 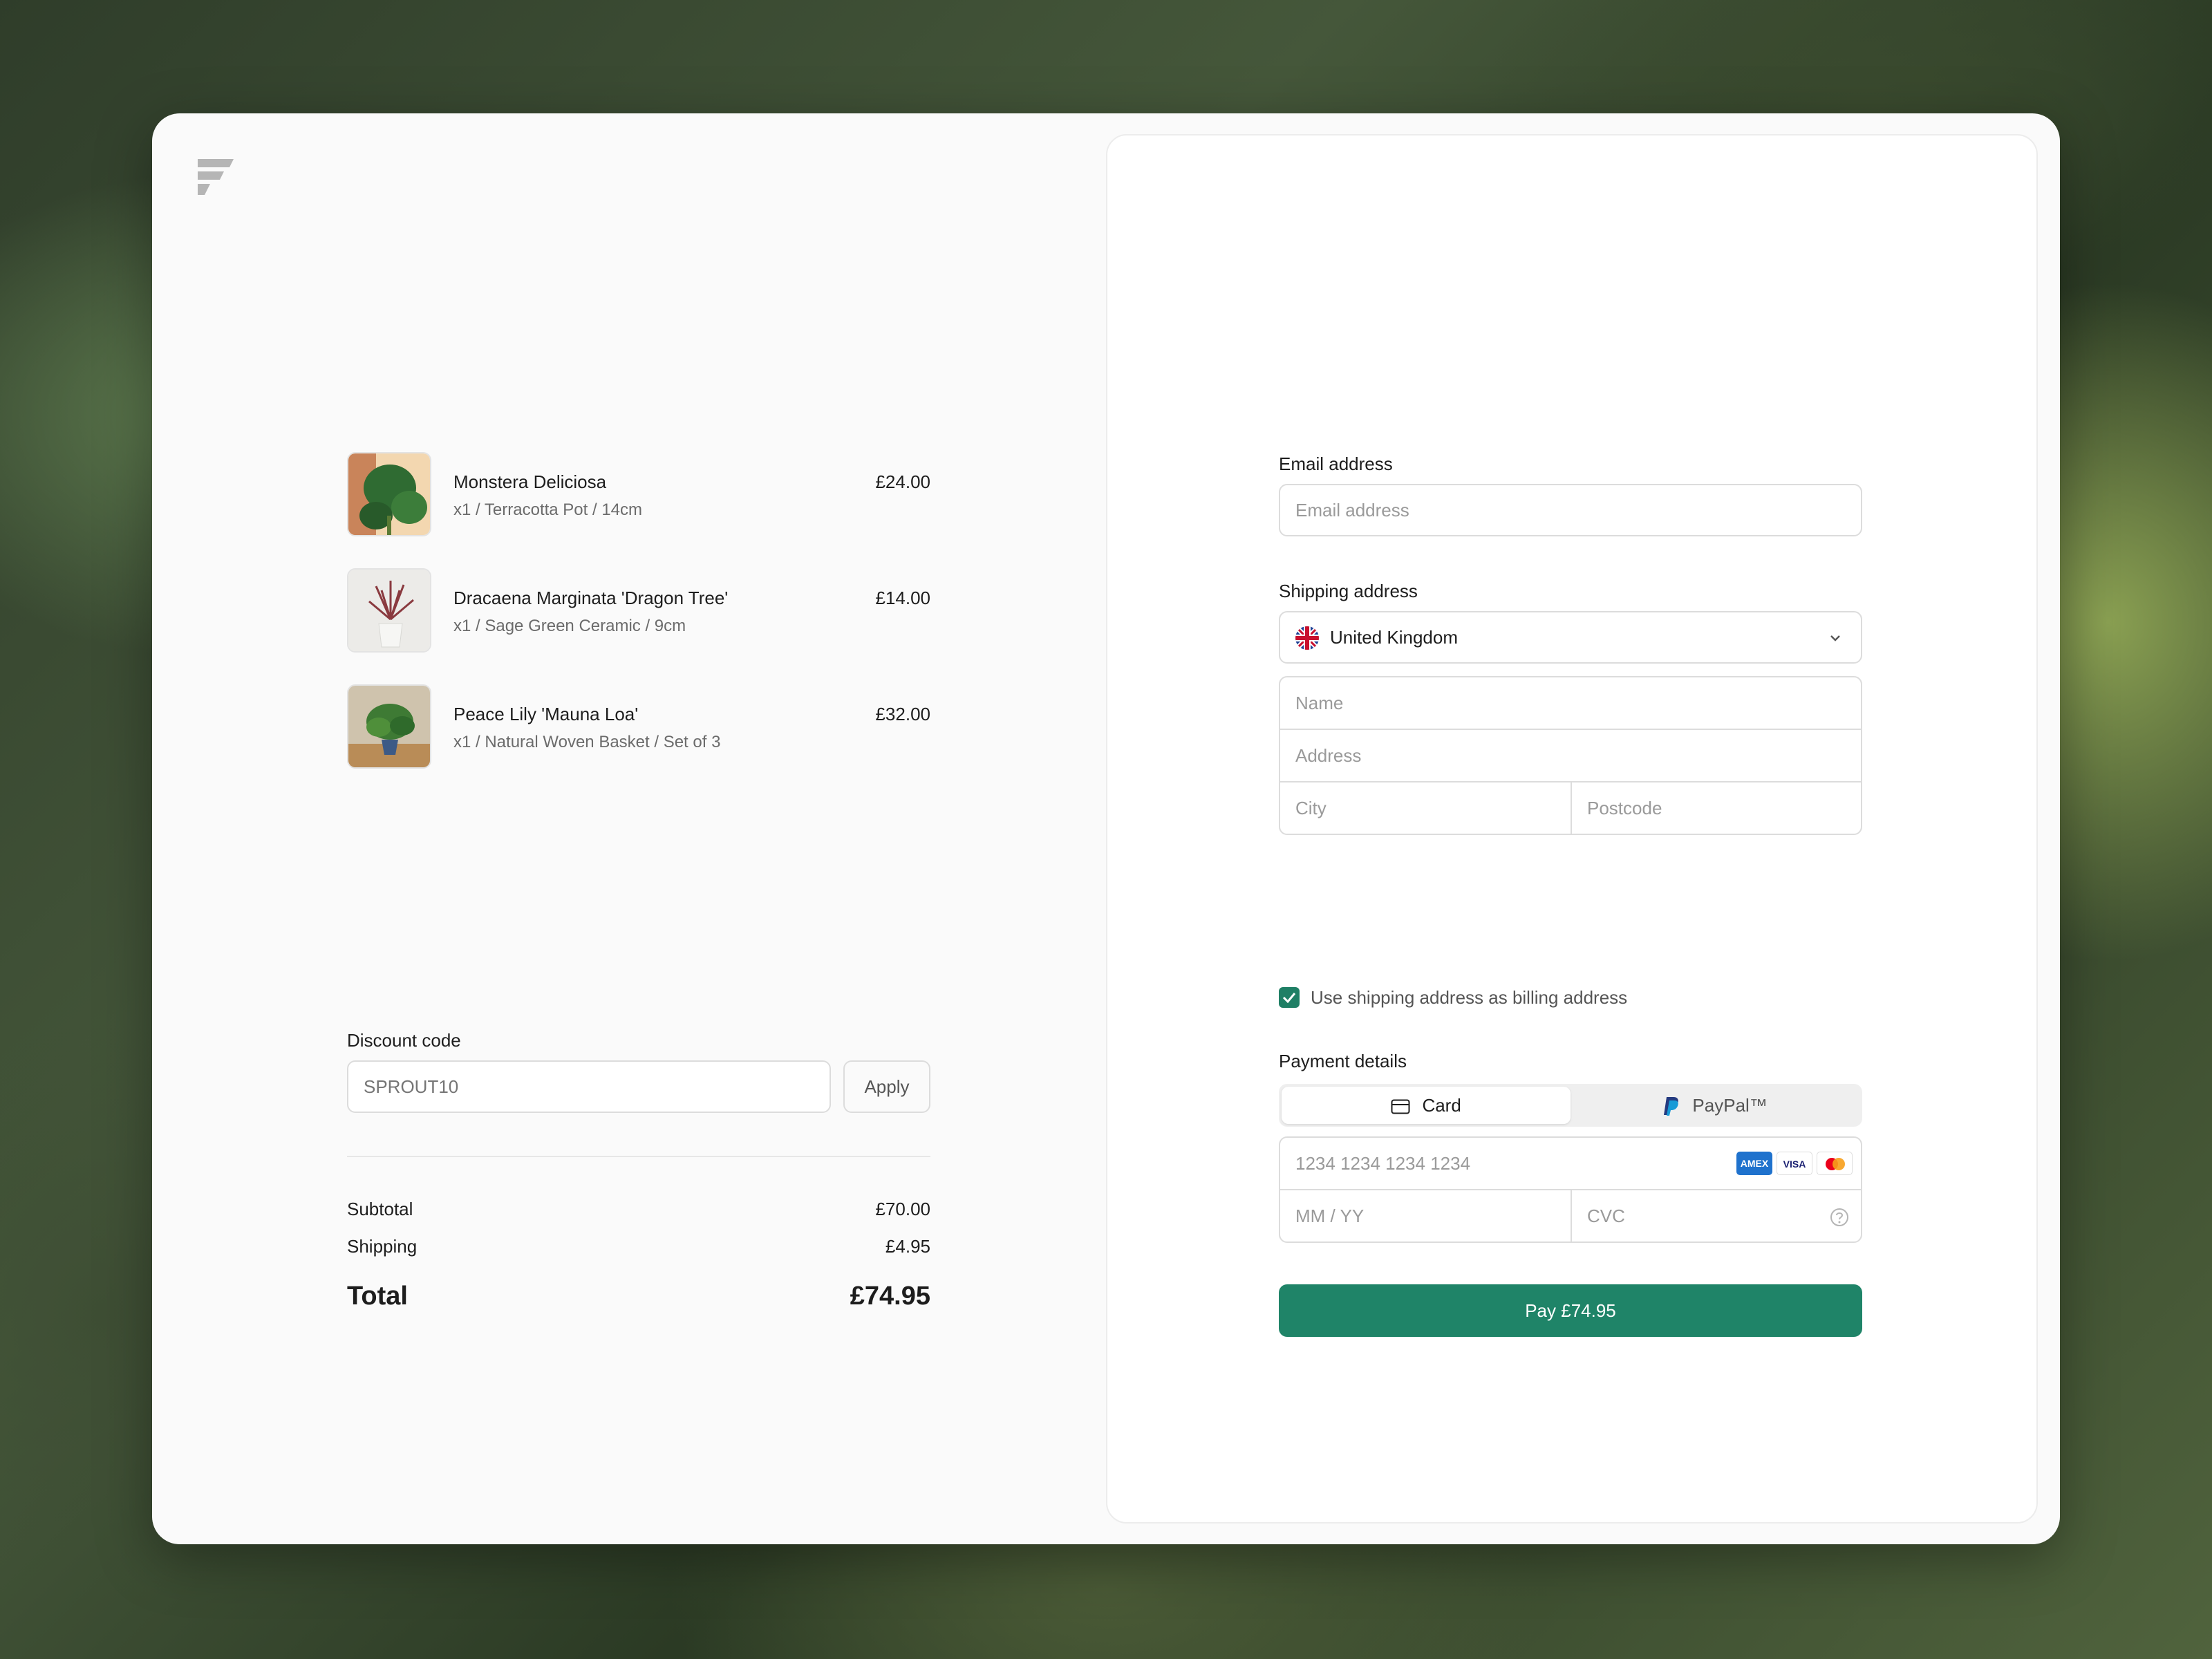 What do you see at coordinates (530, 481) in the screenshot?
I see `item-name: Monstera Deliciosa` at bounding box center [530, 481].